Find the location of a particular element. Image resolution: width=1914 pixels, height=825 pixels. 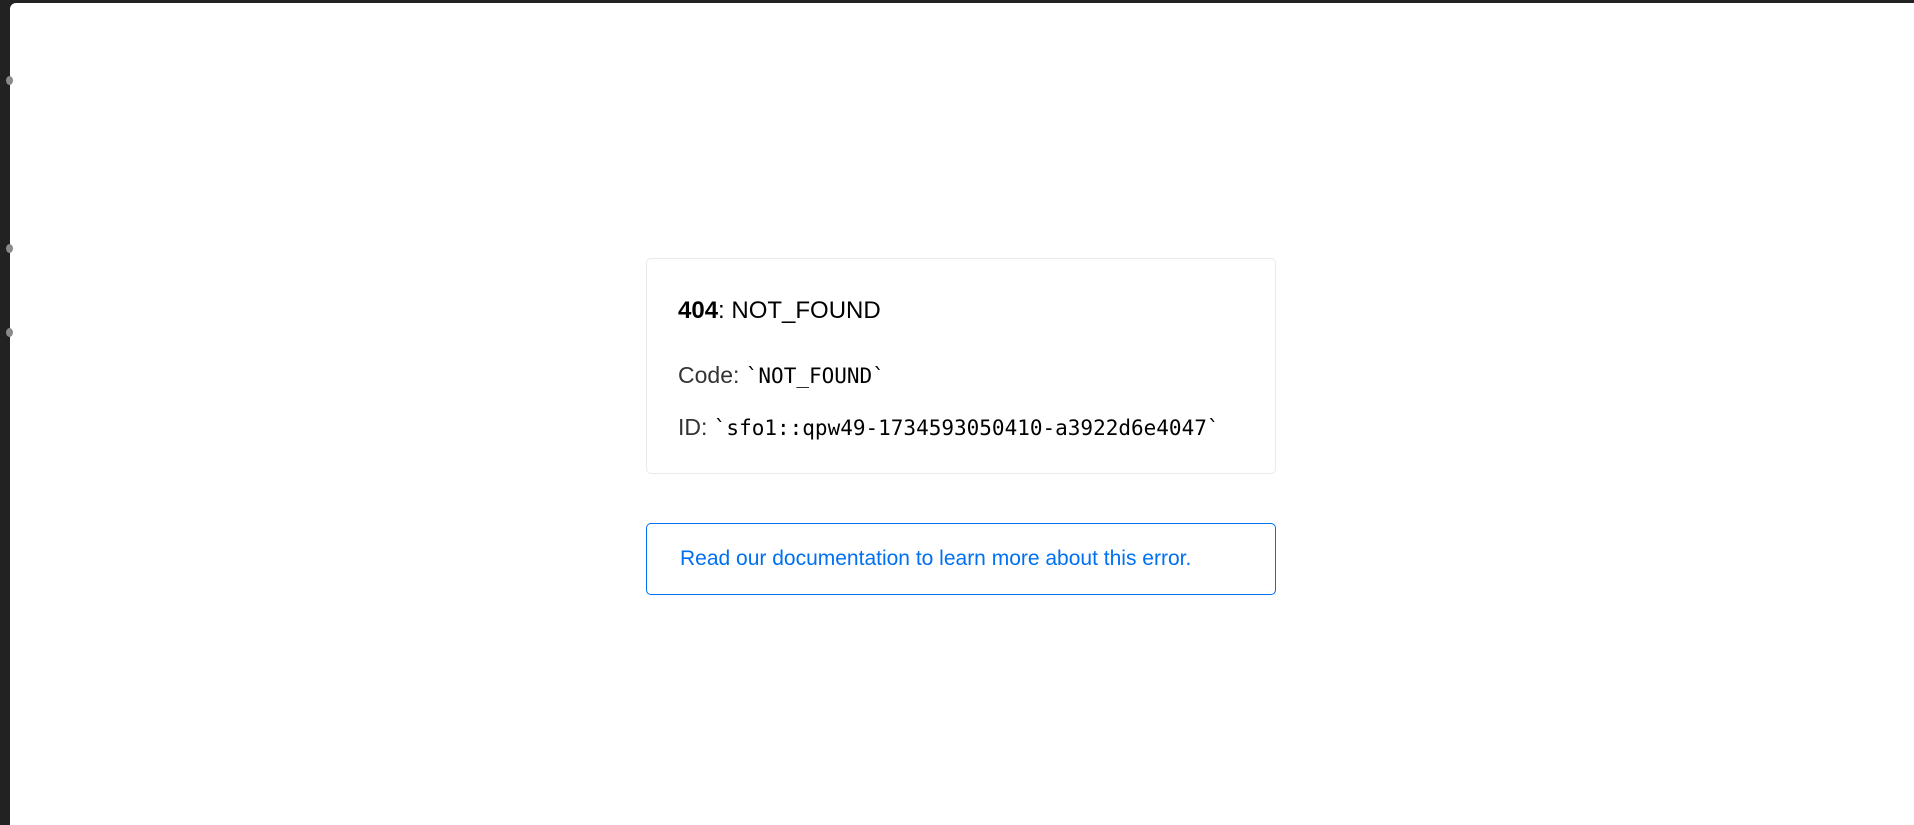

error-id-value: `sfo1::qpw49-1734593050410-a3922d6e4047` is located at coordinates (966, 428).